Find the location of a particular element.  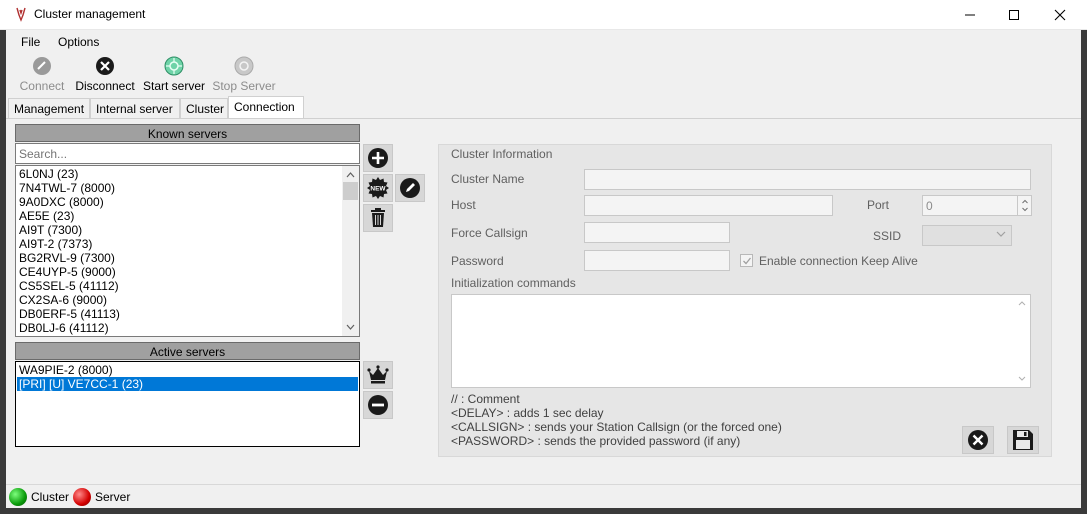

port-label: Port is located at coordinates (878, 205).